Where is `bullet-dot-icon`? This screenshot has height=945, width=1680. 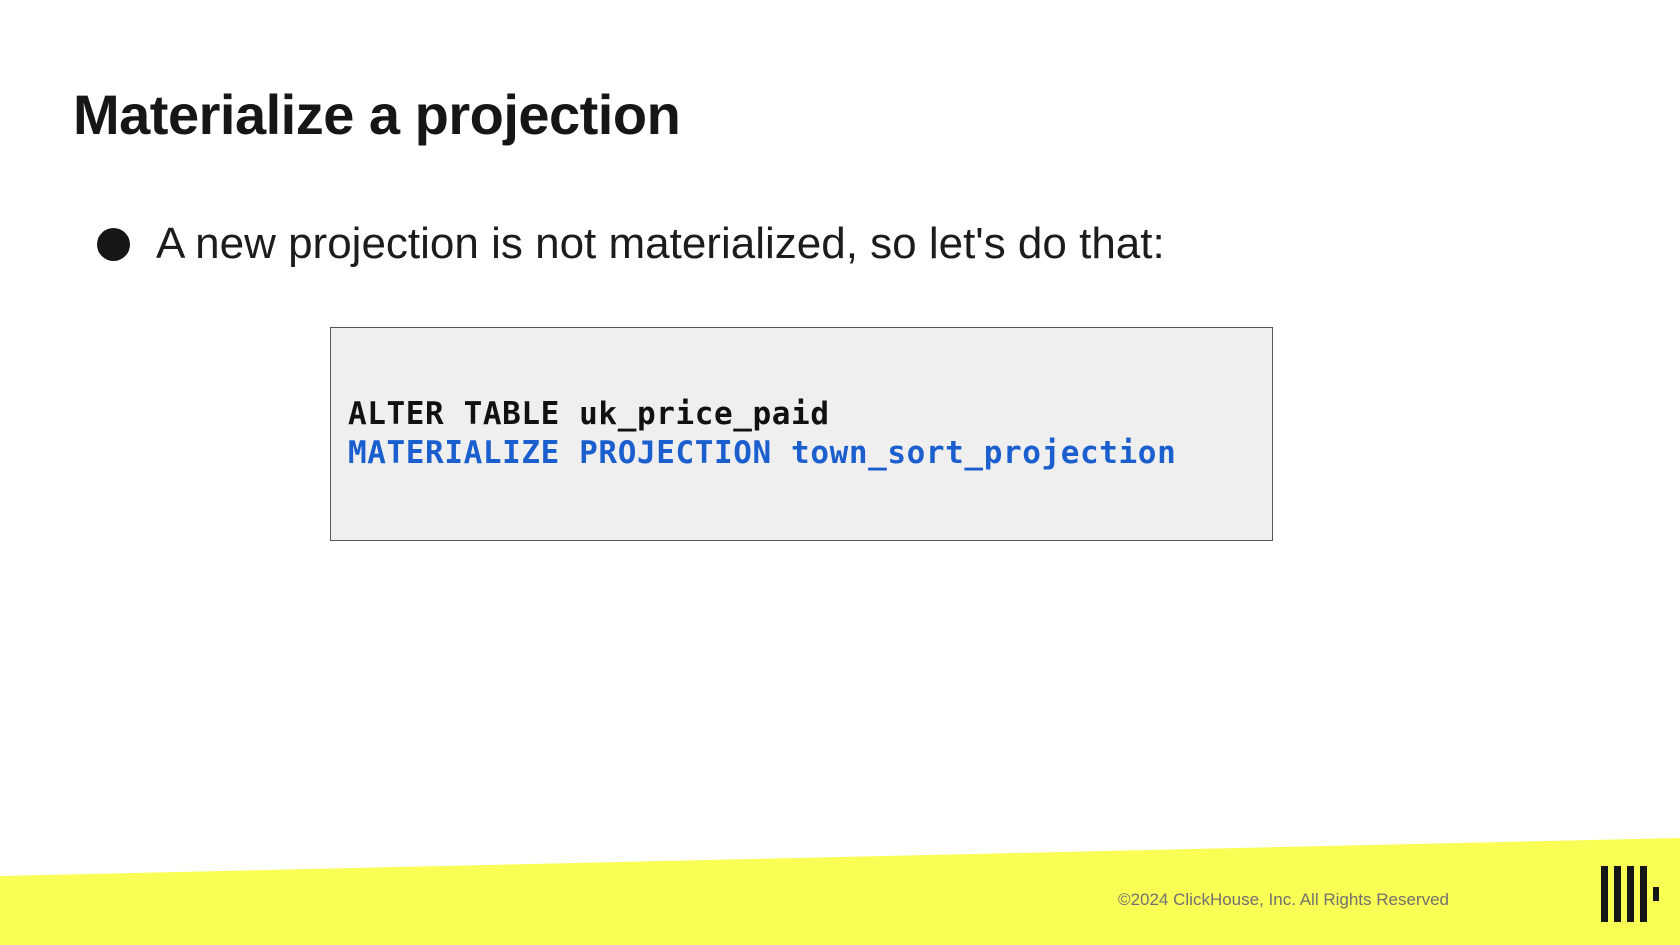
bullet-dot-icon is located at coordinates (113, 244).